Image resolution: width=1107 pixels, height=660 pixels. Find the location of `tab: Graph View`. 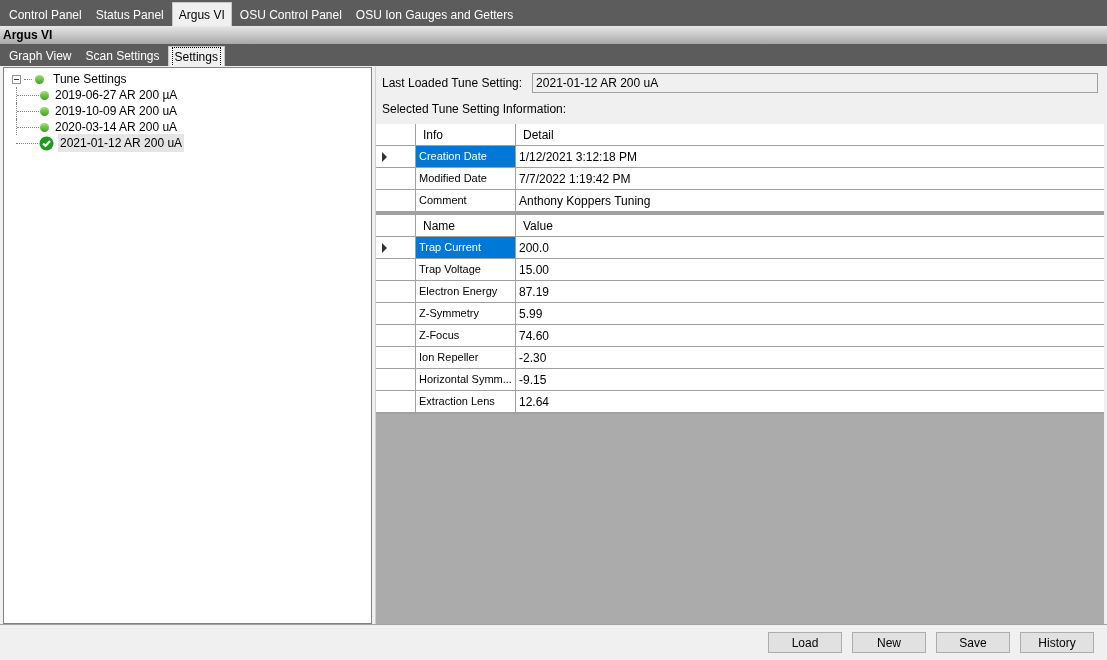

tab: Graph View is located at coordinates (40, 56).